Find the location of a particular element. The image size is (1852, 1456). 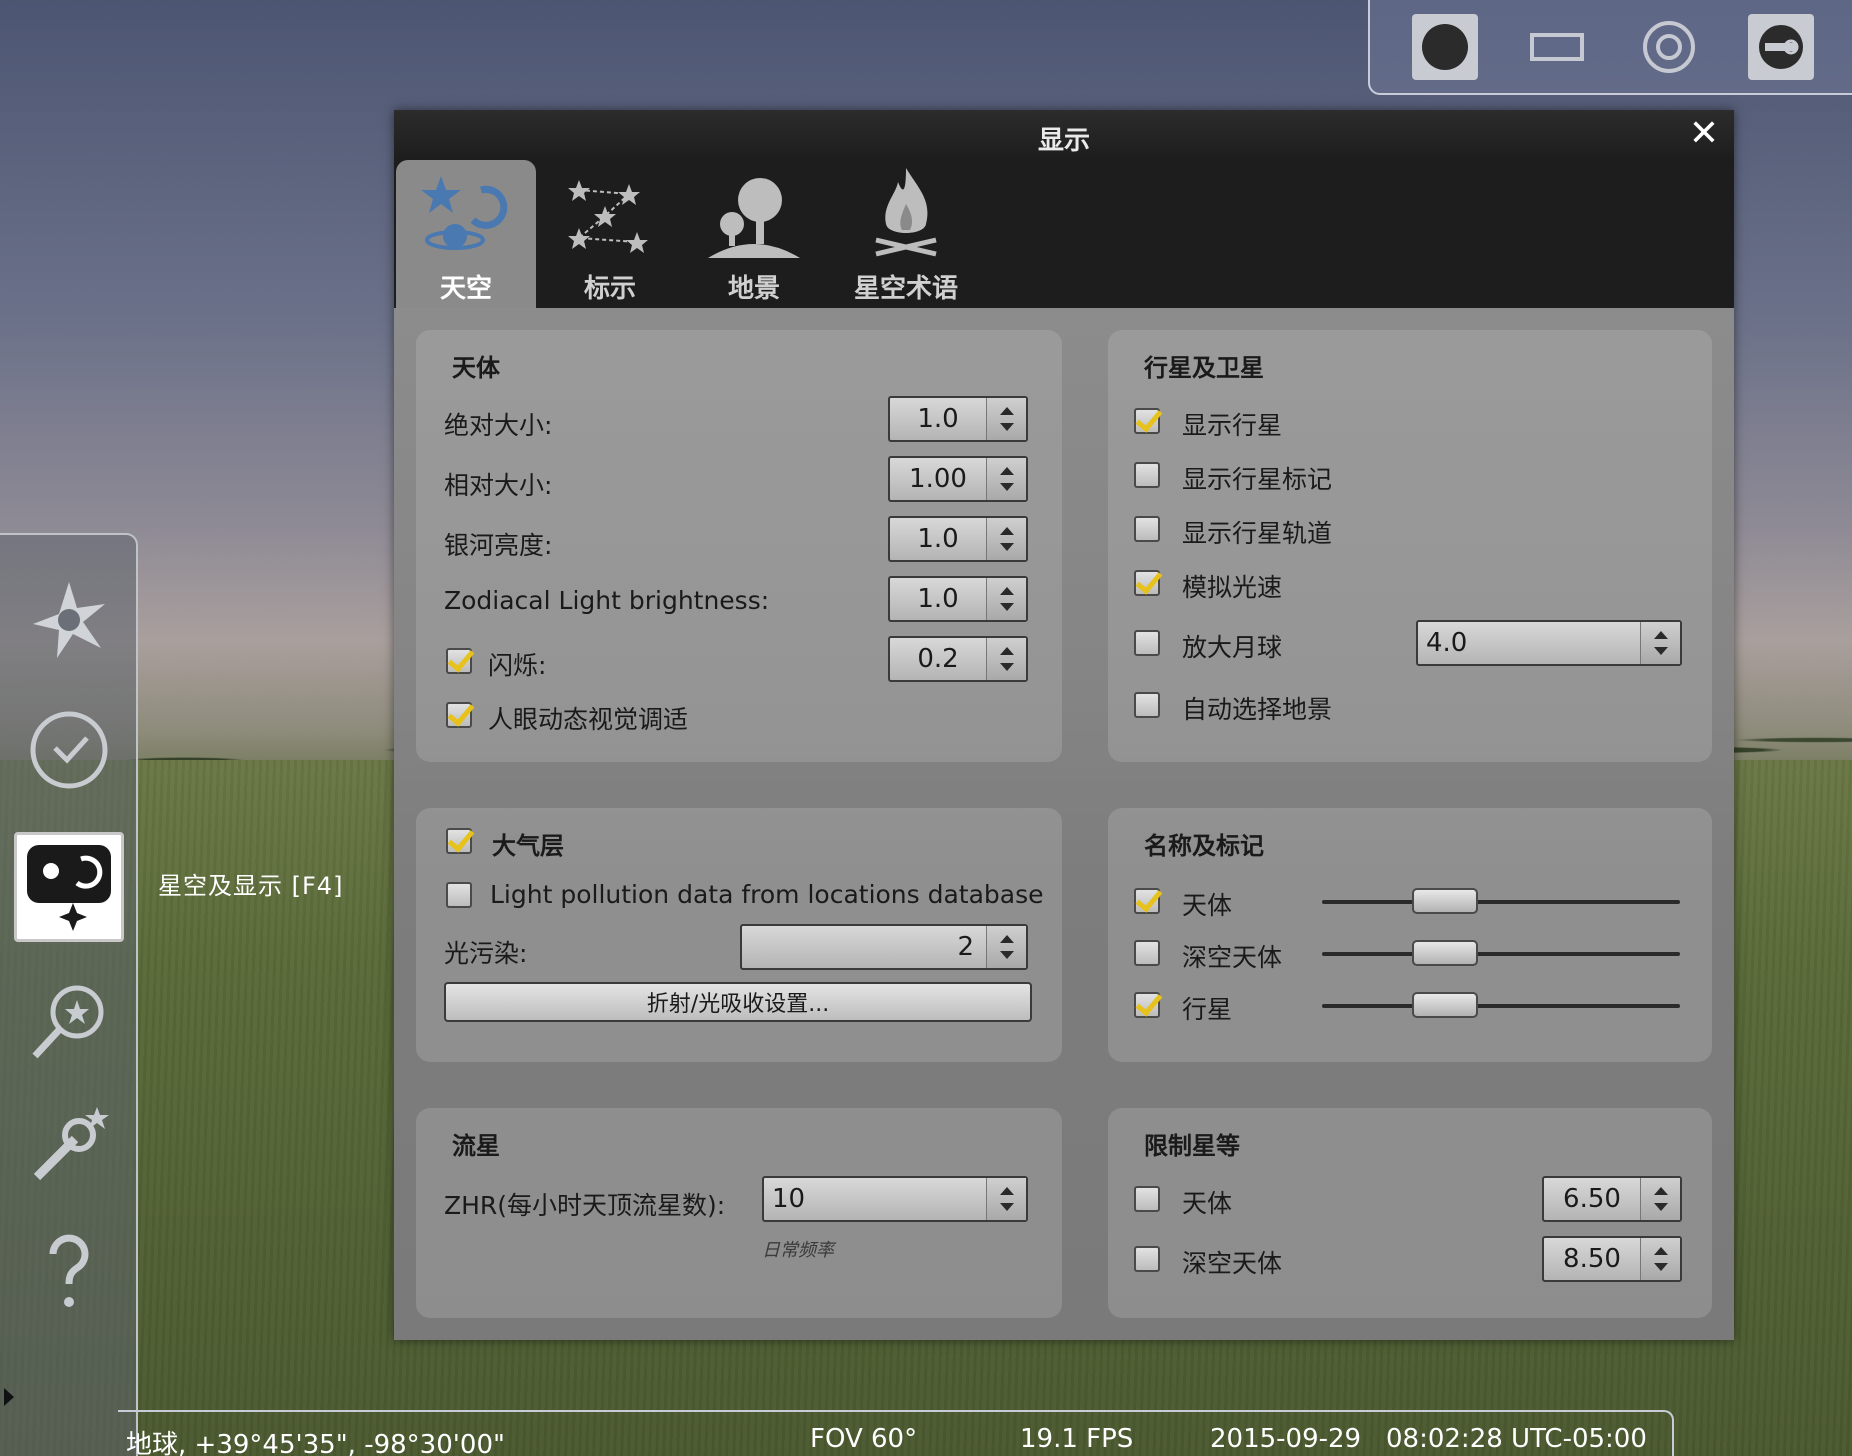

starlore-icon is located at coordinates (906, 210).